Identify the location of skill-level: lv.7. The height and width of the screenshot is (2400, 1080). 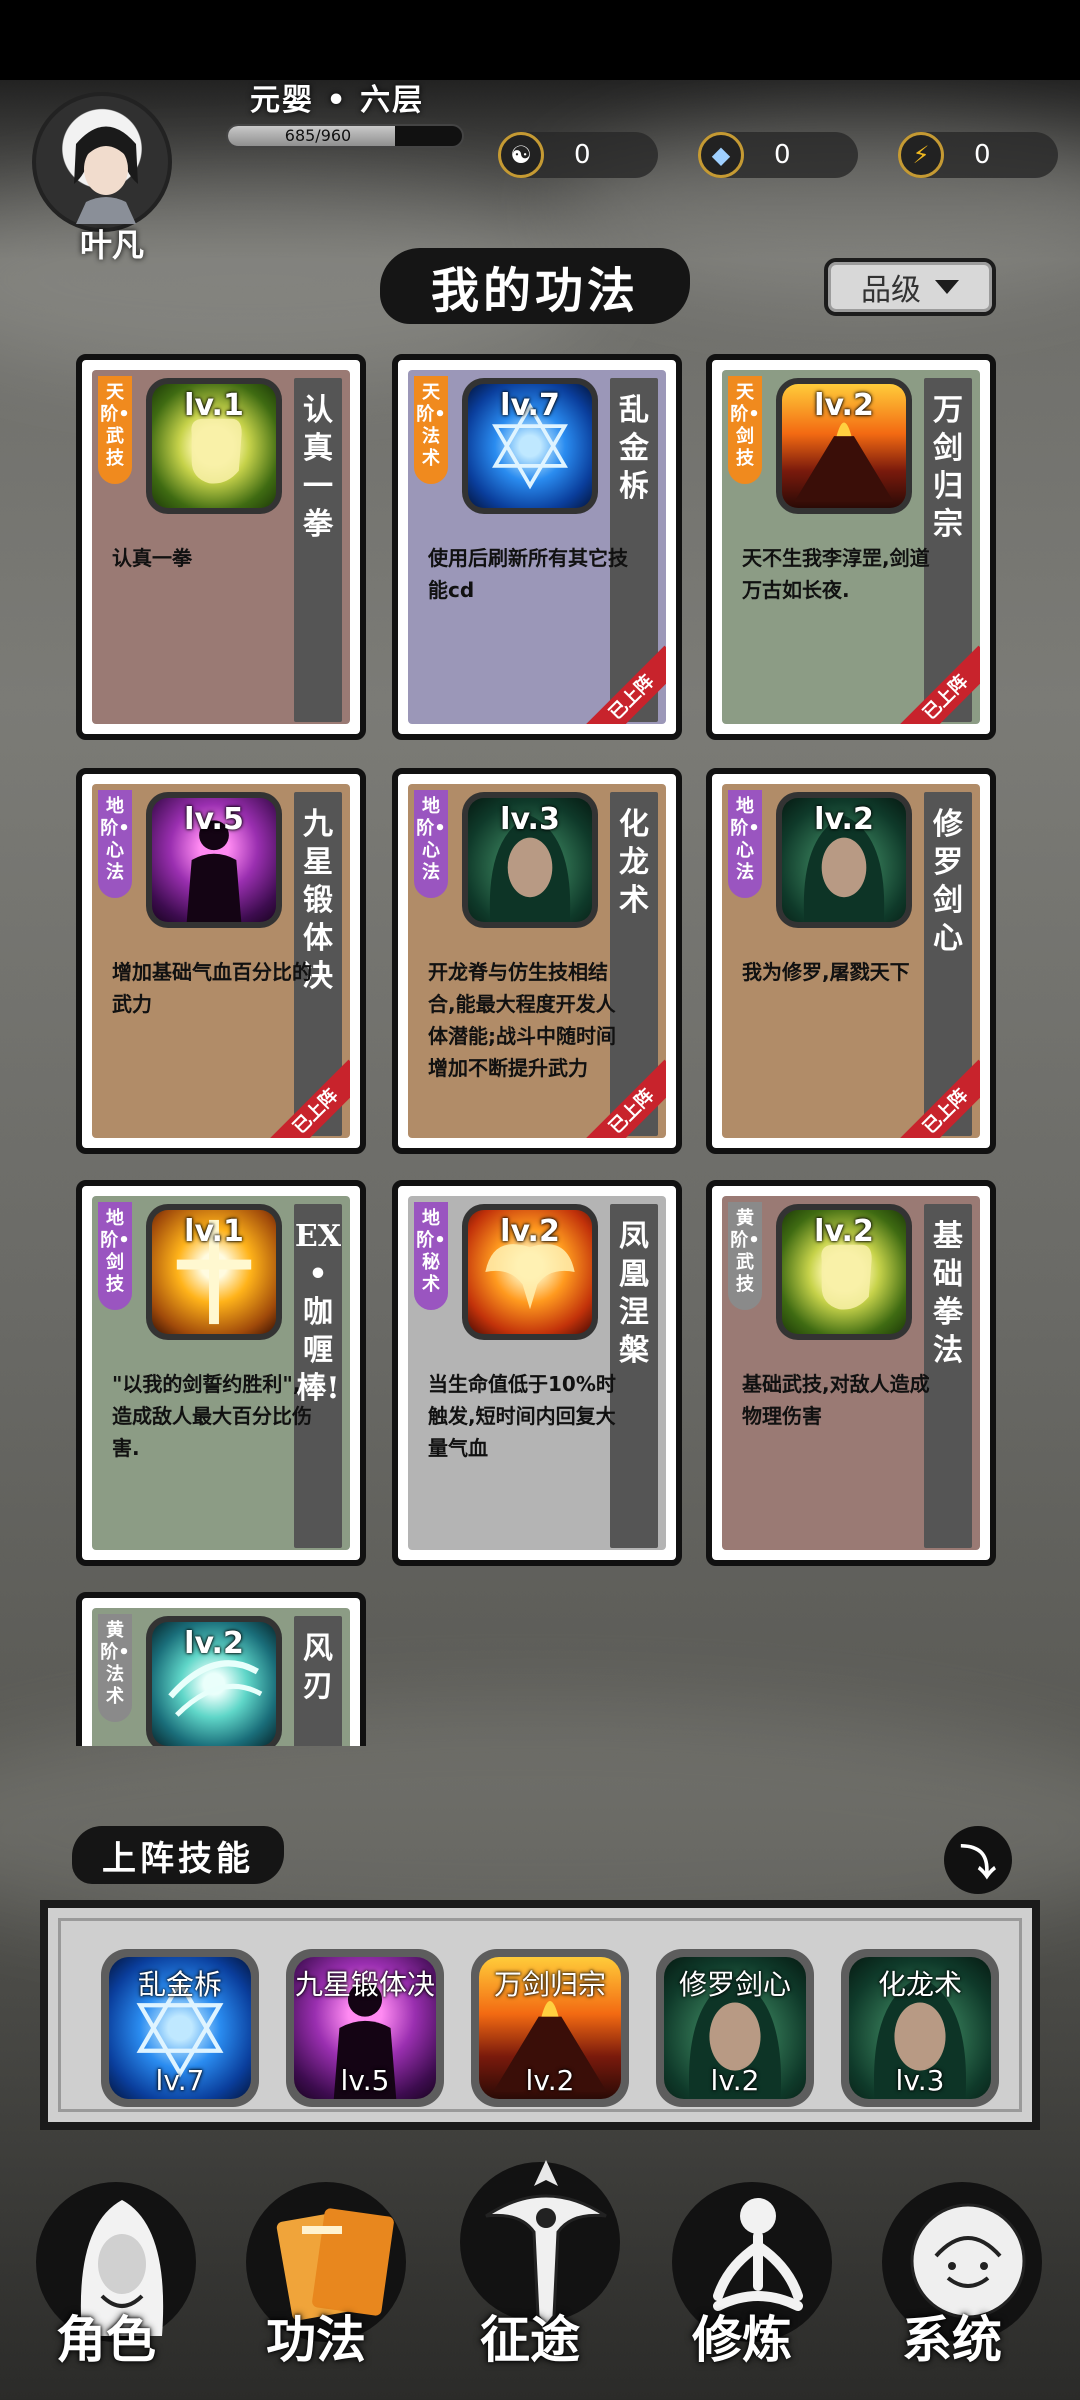
(530, 405).